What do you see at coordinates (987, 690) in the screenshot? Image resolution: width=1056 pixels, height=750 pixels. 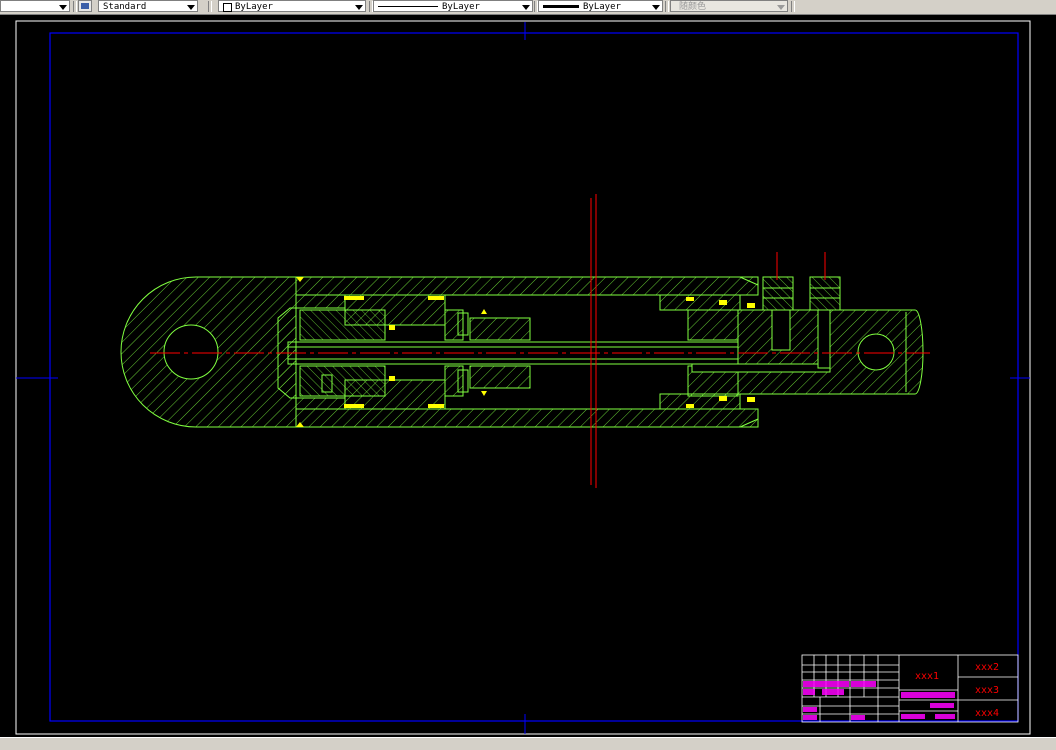 I see `title-cell-right-2: xxx3` at bounding box center [987, 690].